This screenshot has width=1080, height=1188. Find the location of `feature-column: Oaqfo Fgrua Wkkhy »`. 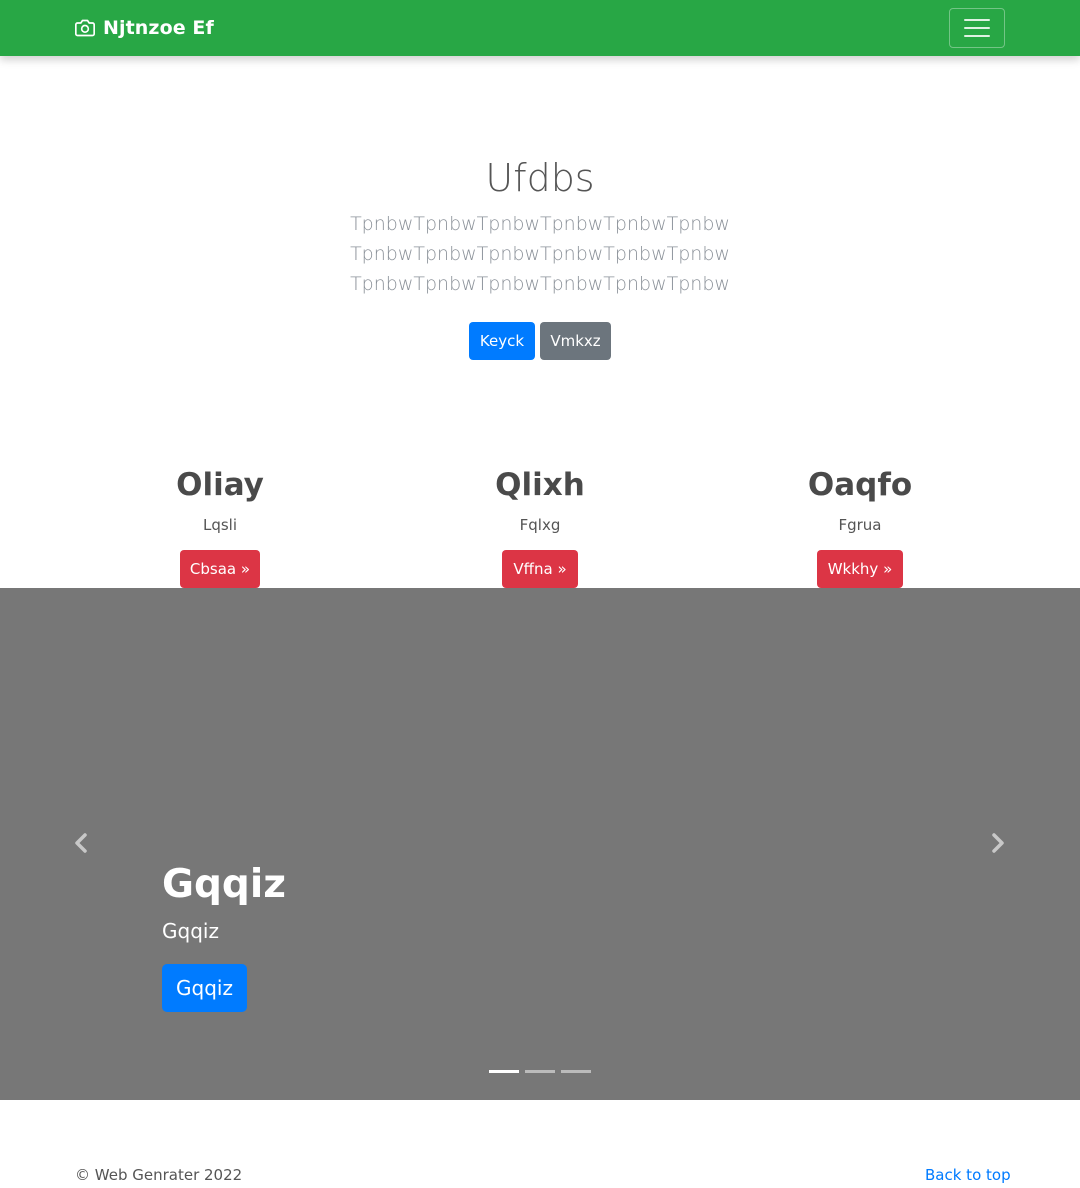

feature-column: Oaqfo Fgrua Wkkhy » is located at coordinates (860, 525).